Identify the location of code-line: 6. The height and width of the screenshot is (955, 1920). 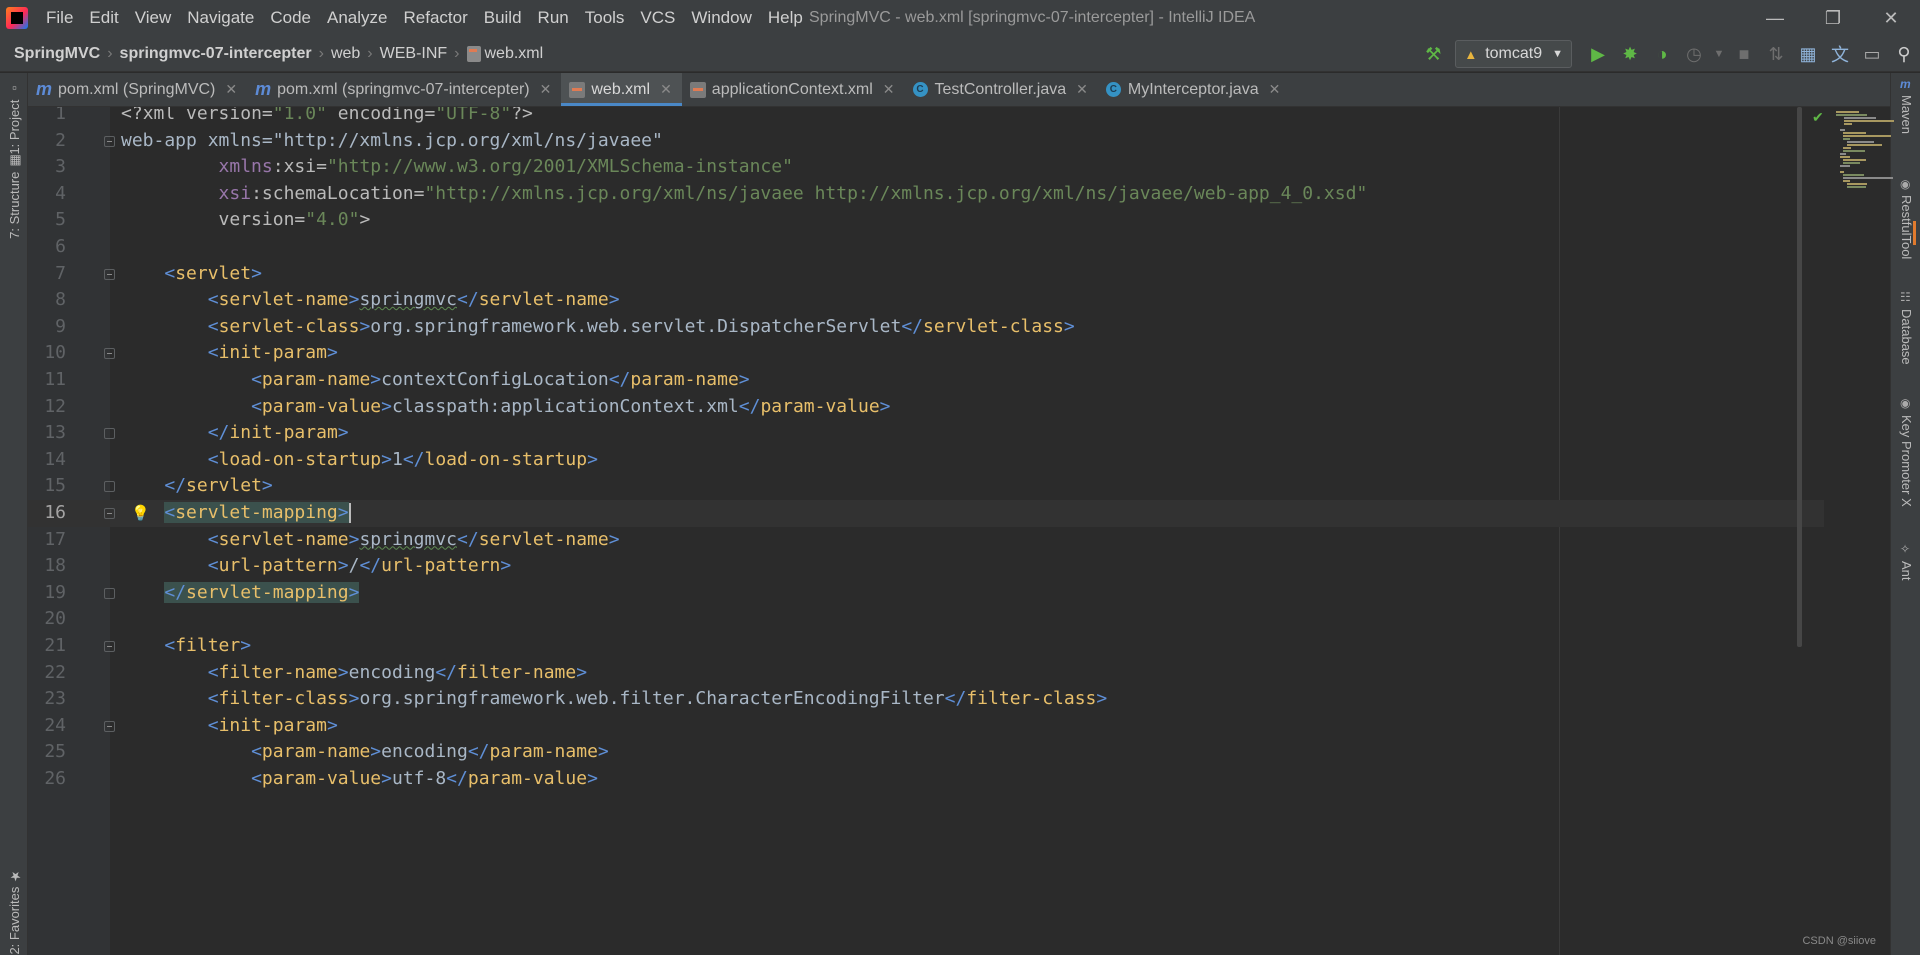
(926, 247).